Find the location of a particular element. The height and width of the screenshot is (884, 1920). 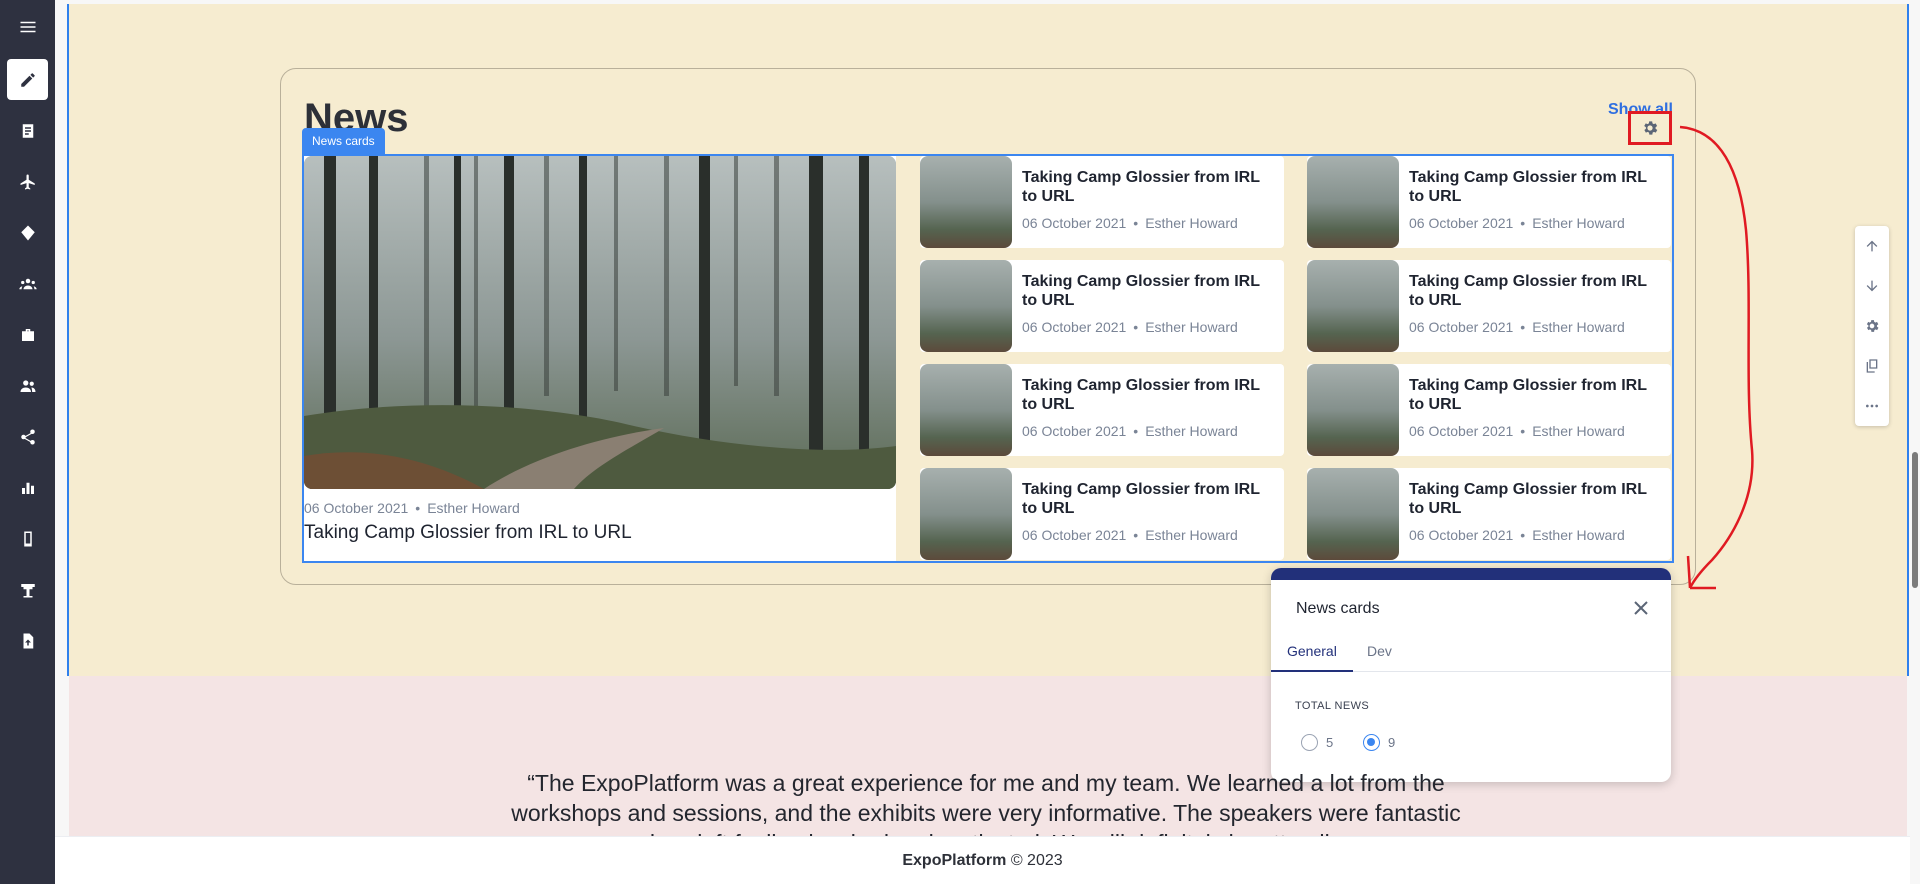

move-up-button is located at coordinates (1872, 246).